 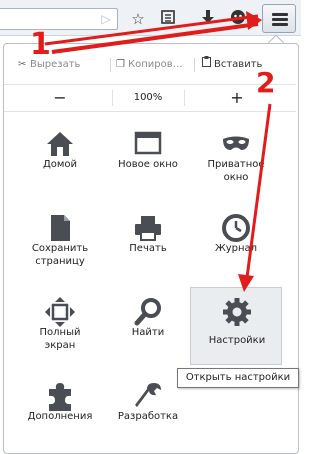 I want to click on private-mask-icon, so click(x=236, y=144).